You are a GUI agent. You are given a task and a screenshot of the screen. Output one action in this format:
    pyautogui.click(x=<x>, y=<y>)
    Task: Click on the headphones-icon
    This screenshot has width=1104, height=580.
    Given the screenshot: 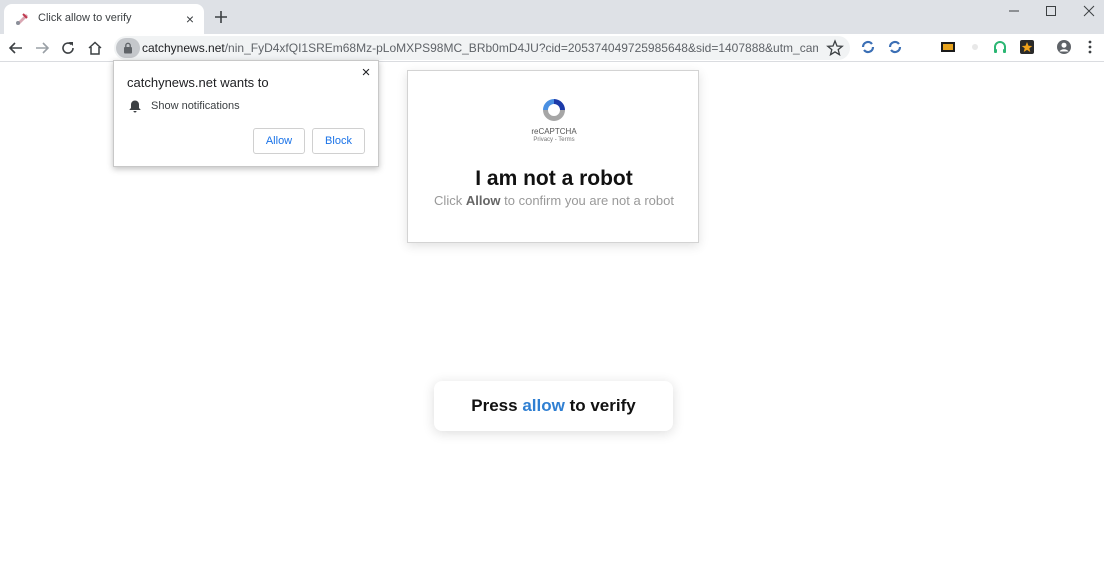 What is the action you would take?
    pyautogui.click(x=1000, y=47)
    